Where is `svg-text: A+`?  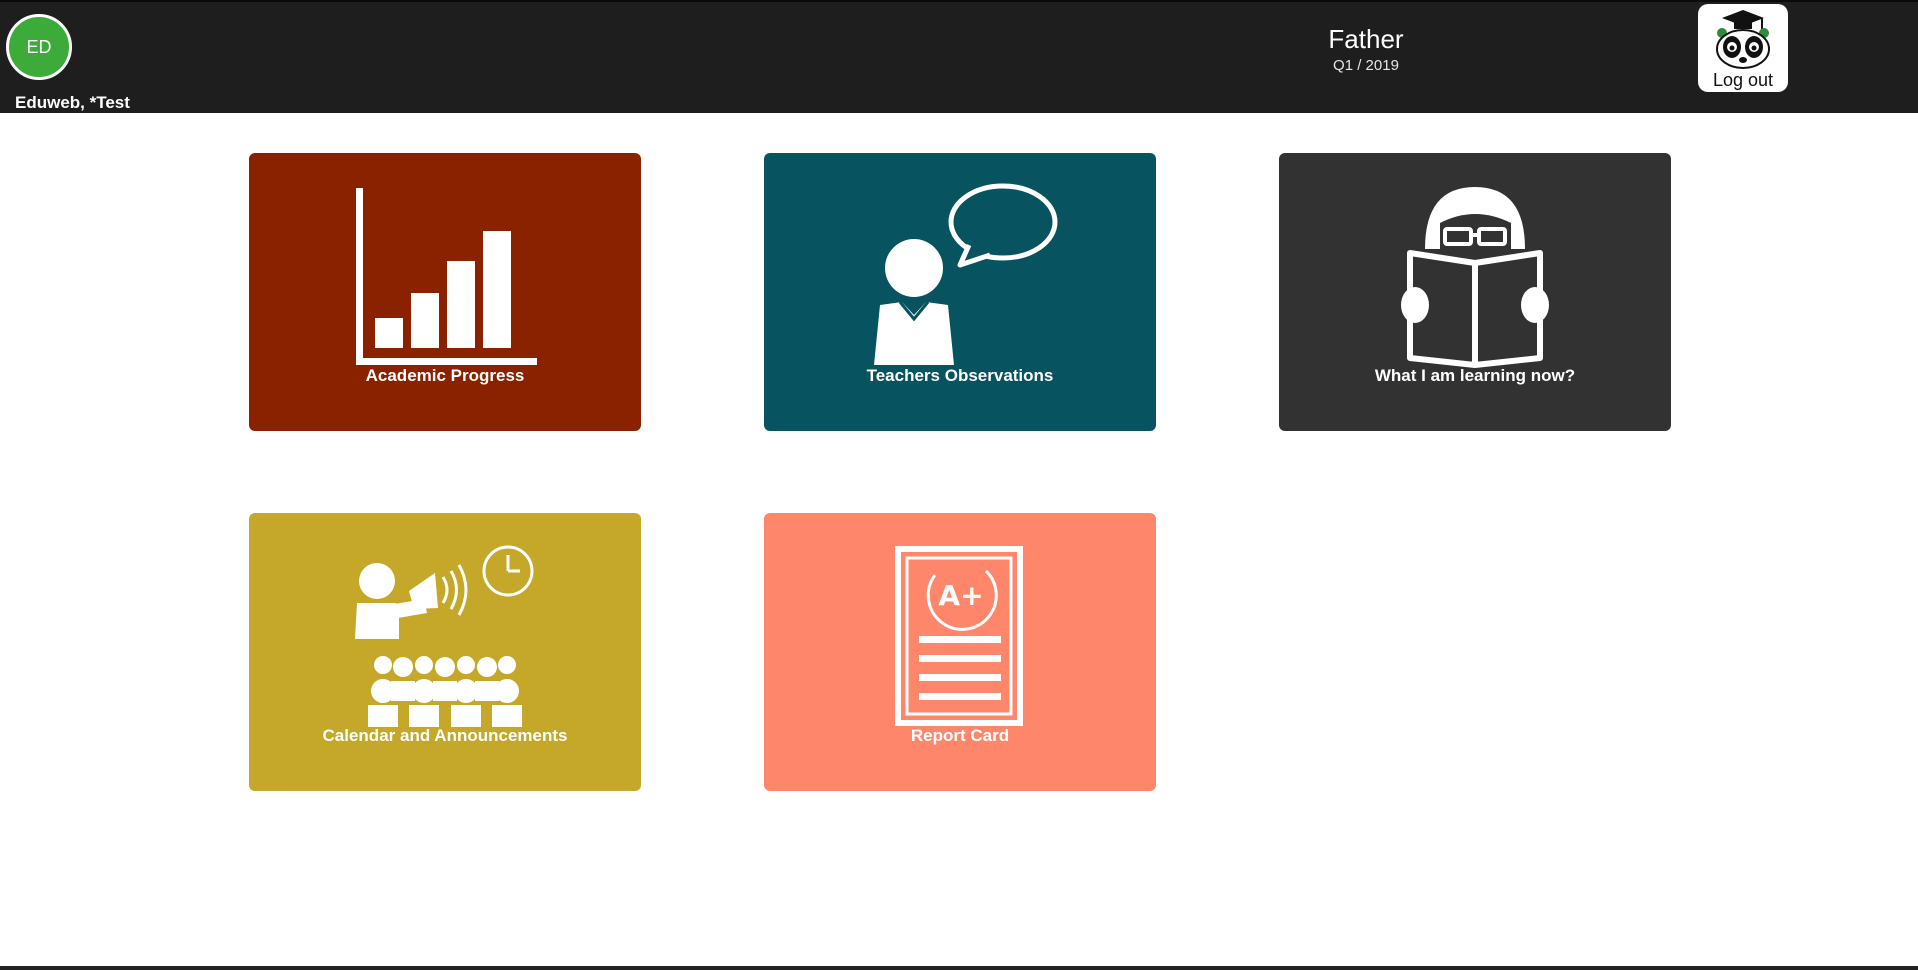 svg-text: A+ is located at coordinates (960, 595).